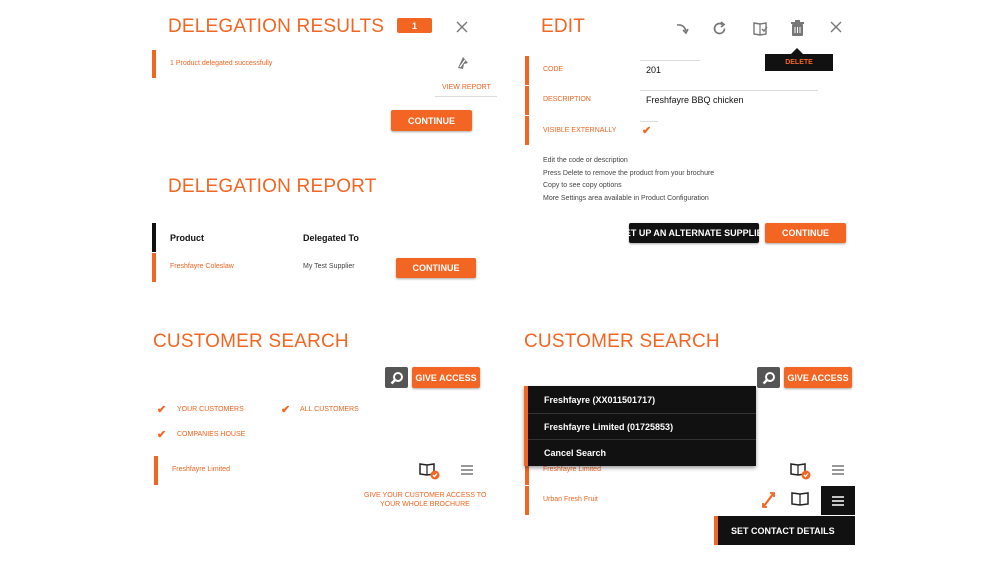 The height and width of the screenshot is (562, 1000). What do you see at coordinates (154, 267) in the screenshot?
I see `report-row-marker` at bounding box center [154, 267].